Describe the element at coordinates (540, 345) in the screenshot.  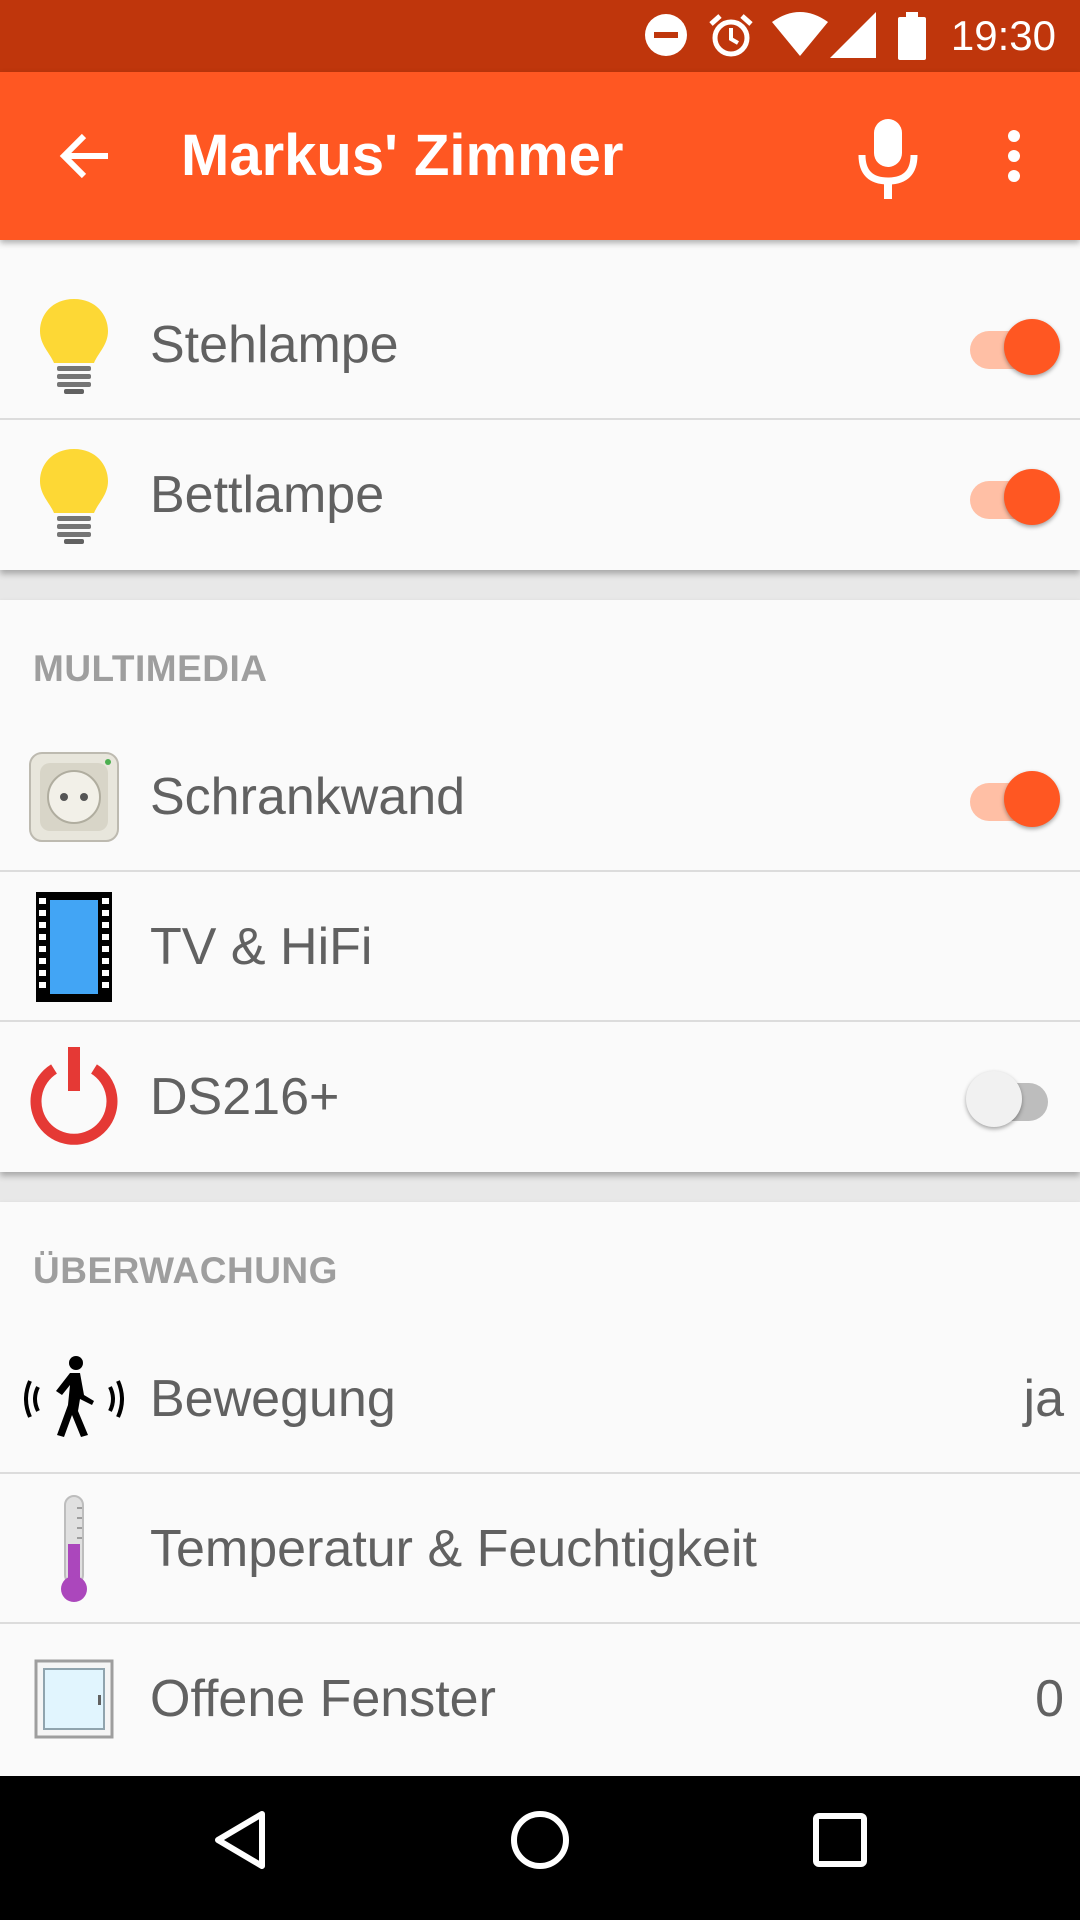
I see `list-item-stehlampe: Stehlampe` at that location.